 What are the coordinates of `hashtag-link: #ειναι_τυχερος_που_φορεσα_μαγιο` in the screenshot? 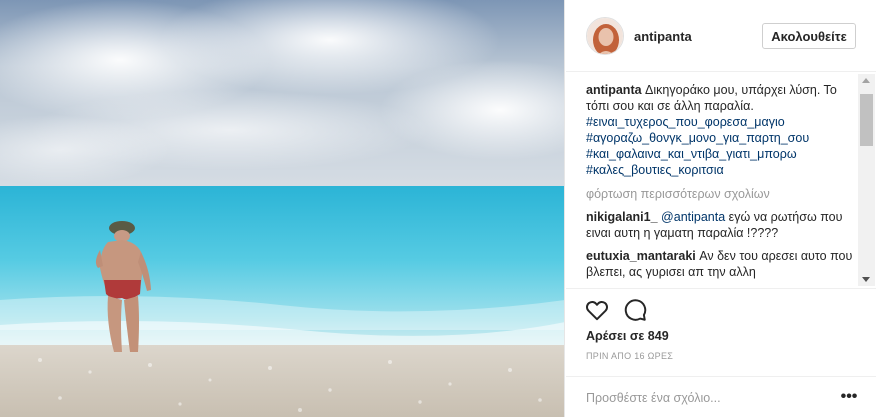 It's located at (721, 122).